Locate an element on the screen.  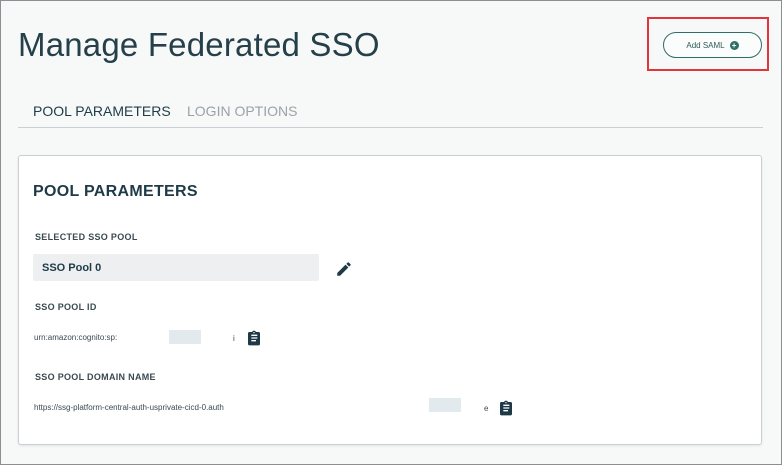
selected-sso-pool-label: SELECTED SSO POOL is located at coordinates (86, 237).